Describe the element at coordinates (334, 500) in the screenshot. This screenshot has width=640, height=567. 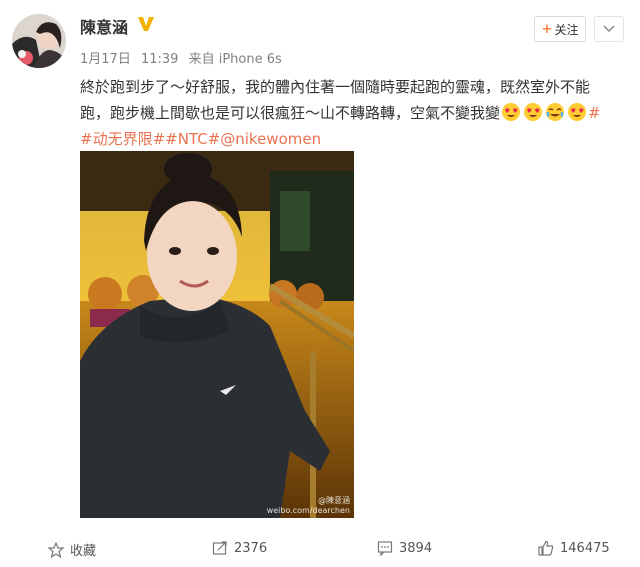
I see `watermark-name: @陳意涵` at that location.